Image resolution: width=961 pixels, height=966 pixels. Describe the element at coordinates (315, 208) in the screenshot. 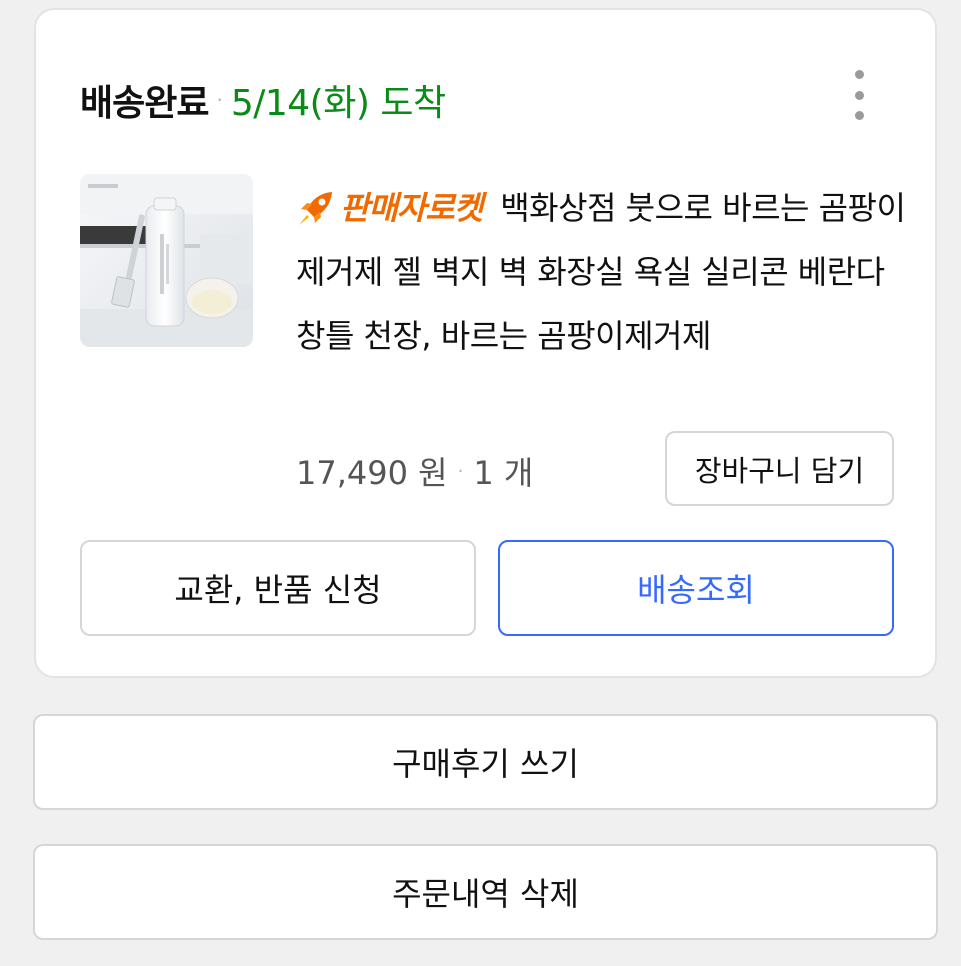

I see `rocket-icon` at that location.